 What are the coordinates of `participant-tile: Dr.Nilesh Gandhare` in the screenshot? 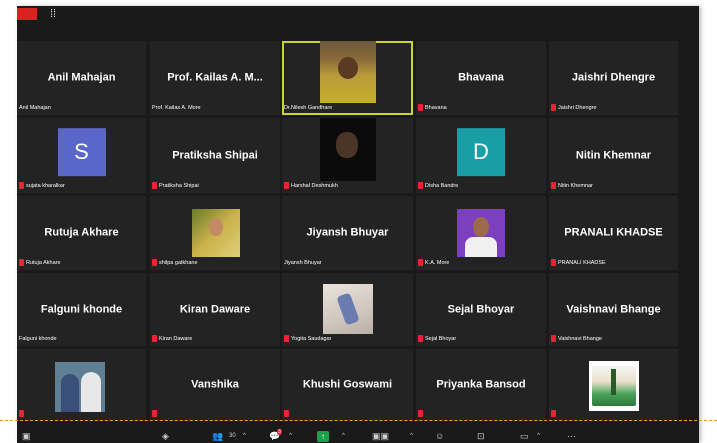 It's located at (347, 78).